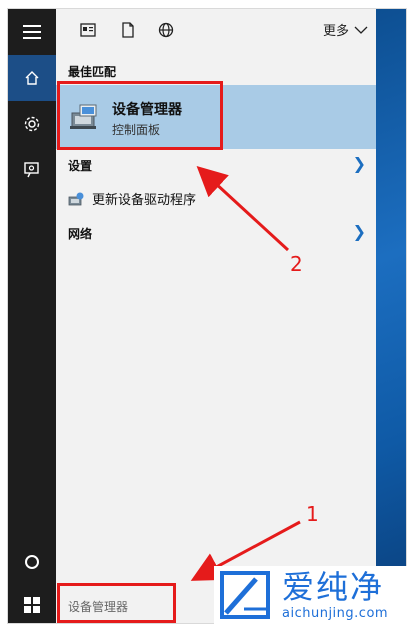  What do you see at coordinates (359, 231) in the screenshot?
I see `web-expand-icon: ❯` at bounding box center [359, 231].